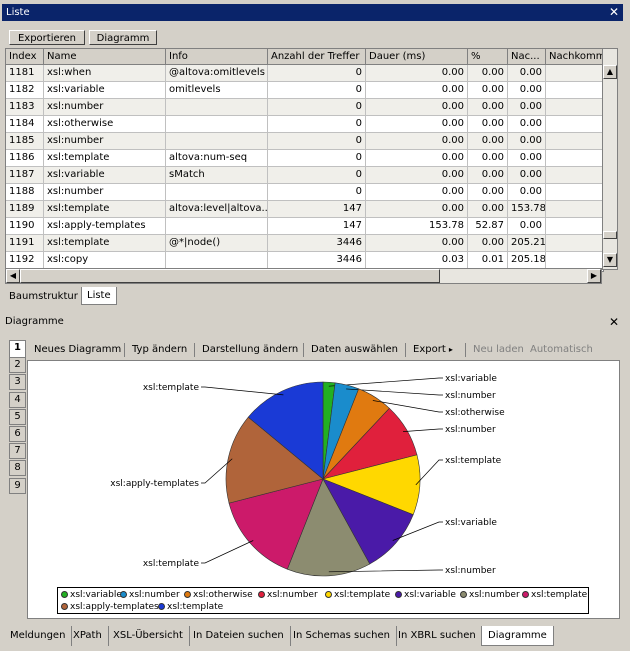 This screenshot has height=651, width=630. Describe the element at coordinates (99, 296) in the screenshot. I see `tab-liste: Liste` at that location.